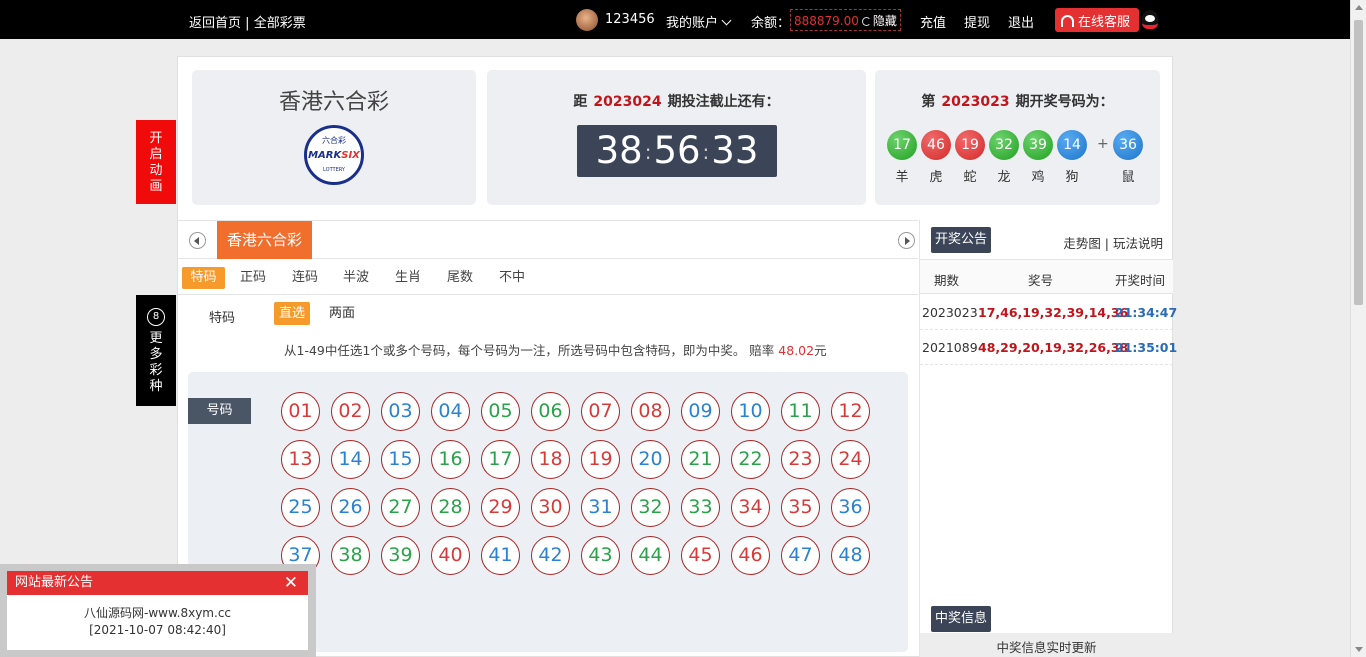  Describe the element at coordinates (219, 411) in the screenshot. I see `number-label: 号码` at that location.